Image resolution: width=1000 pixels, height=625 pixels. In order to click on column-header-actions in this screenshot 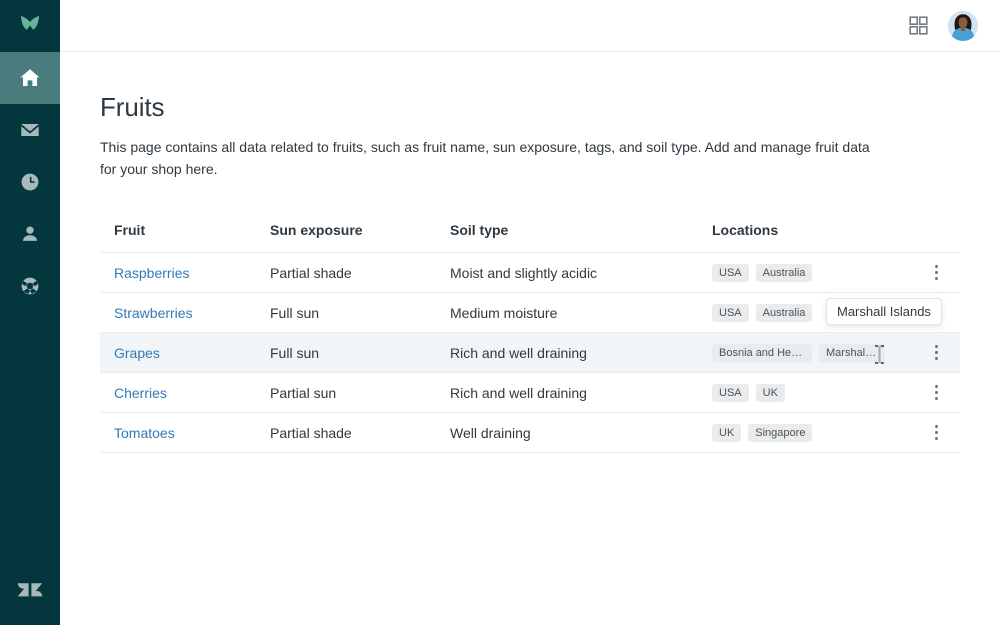, I will do `click(936, 237)`.